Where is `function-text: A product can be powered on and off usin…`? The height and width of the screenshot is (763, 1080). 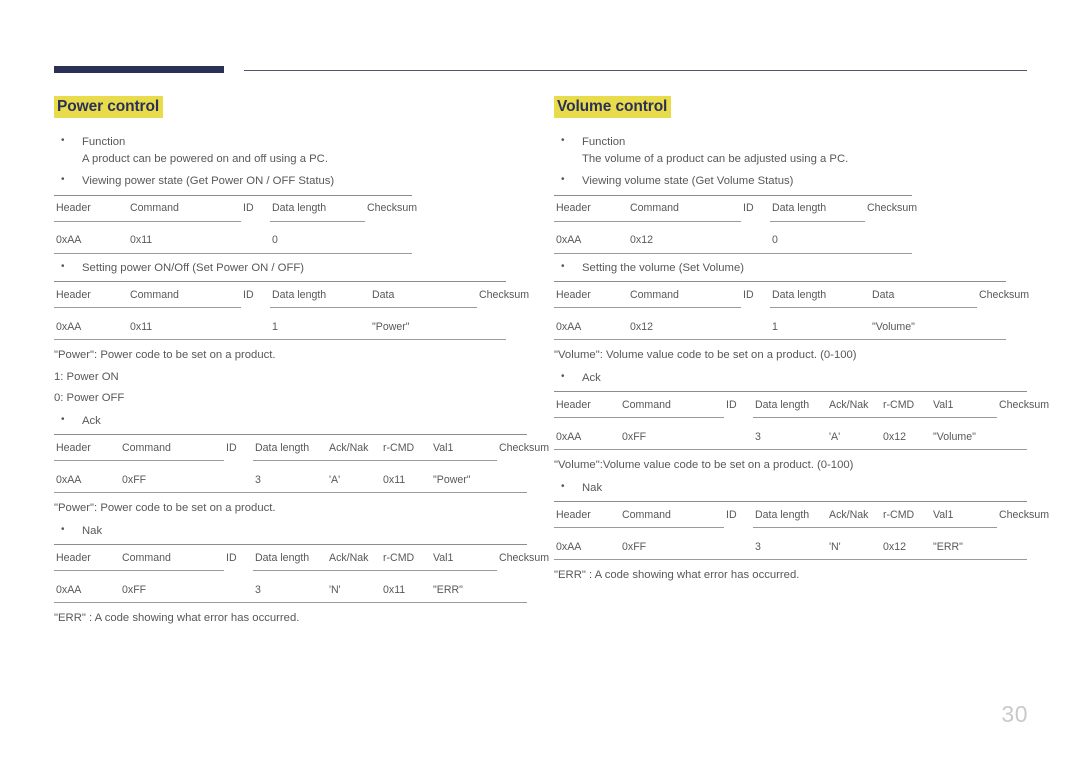
function-text: A product can be powered on and off usin… is located at coordinates (205, 158).